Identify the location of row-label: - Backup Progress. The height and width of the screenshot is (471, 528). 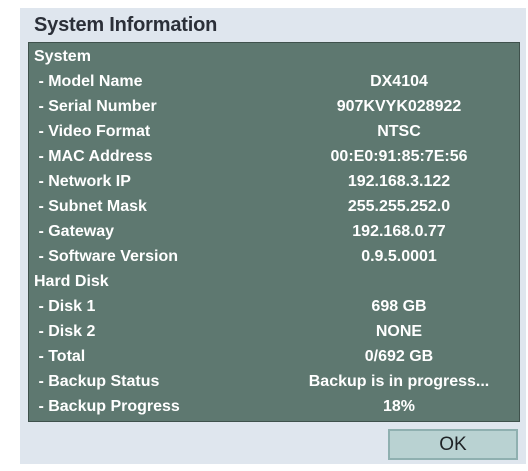
(107, 406).